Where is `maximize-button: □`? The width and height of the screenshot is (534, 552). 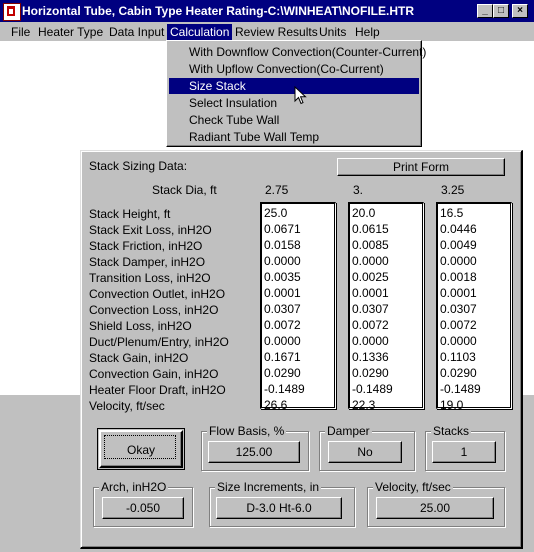 maximize-button: □ is located at coordinates (501, 11).